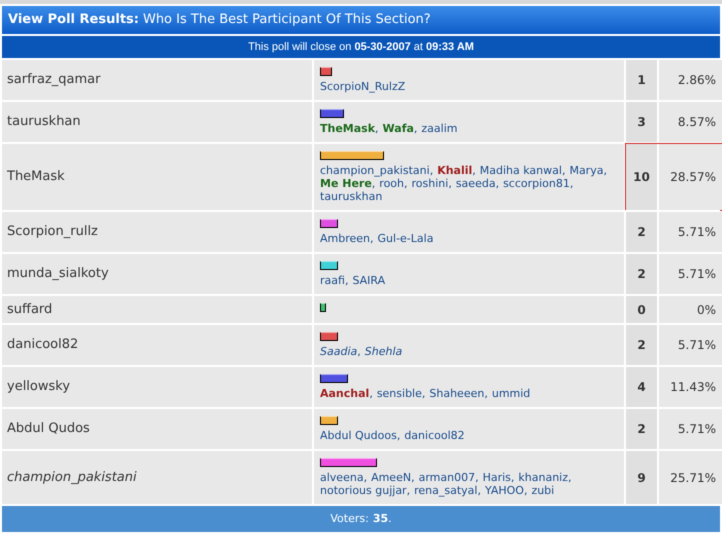 The width and height of the screenshot is (722, 546). I want to click on vote-count: 4, so click(641, 387).